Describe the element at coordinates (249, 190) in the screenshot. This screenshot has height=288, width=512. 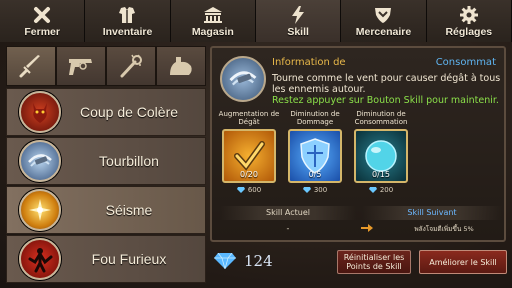
I see `upgrade-cost: 600` at that location.